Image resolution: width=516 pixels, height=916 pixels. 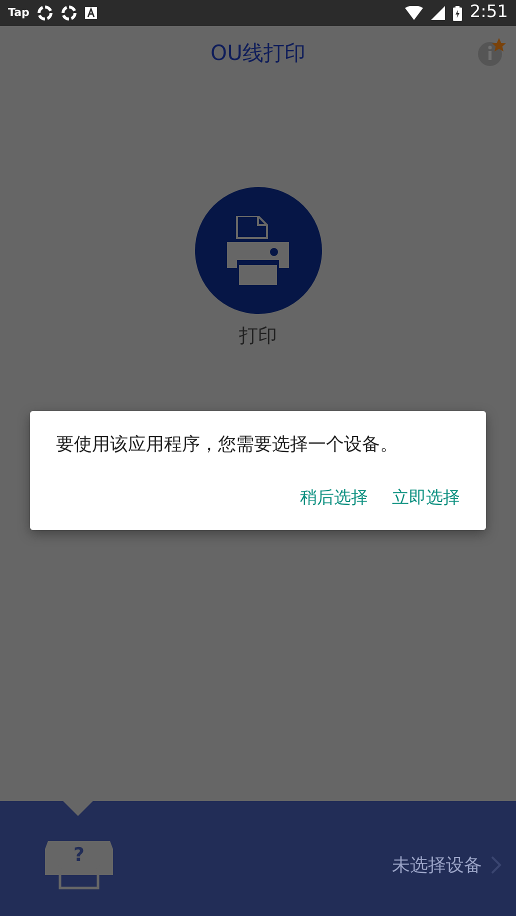 I want to click on app-title: OU线打印, so click(x=258, y=54).